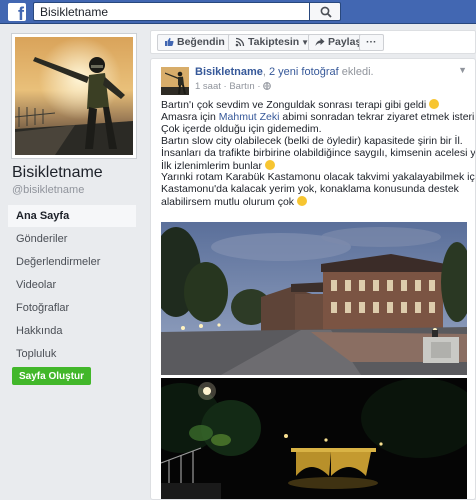  I want to click on post-author-link: Bisikletname, so click(229, 72).